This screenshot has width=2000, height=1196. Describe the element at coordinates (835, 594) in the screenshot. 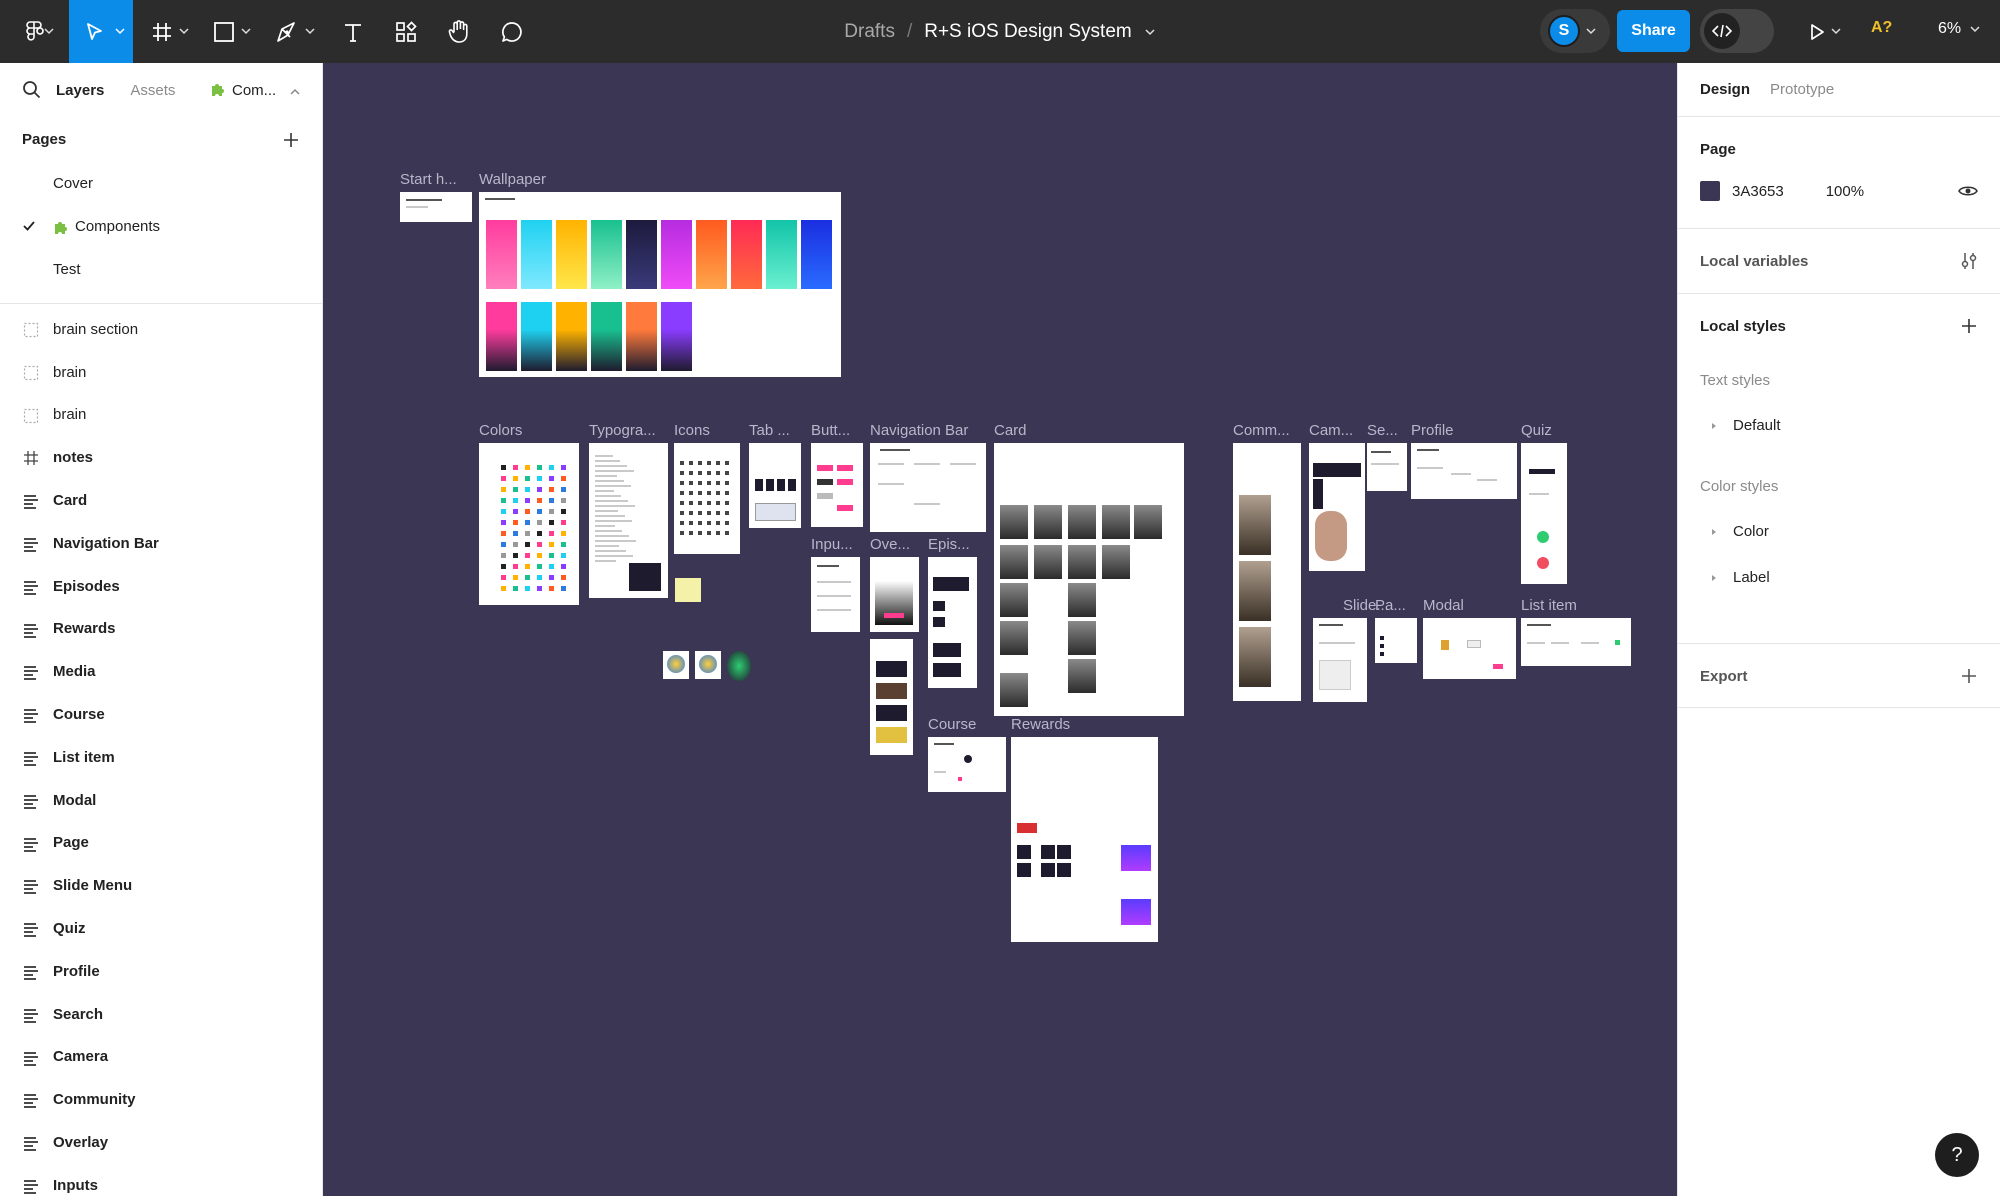

I see `frame-inputs` at that location.